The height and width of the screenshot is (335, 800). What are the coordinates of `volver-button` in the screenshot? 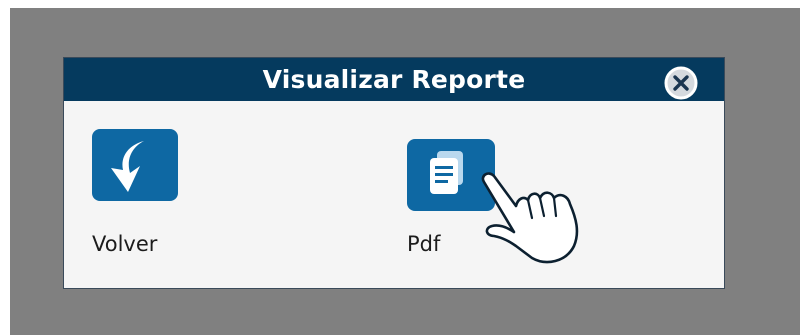 It's located at (135, 165).